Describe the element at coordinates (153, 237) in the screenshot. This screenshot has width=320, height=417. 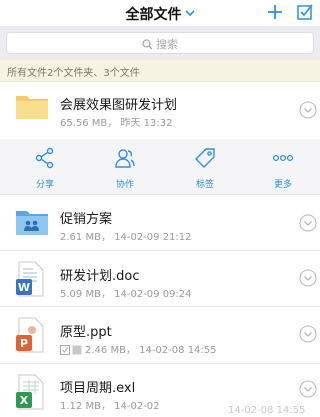
I see `file-date: 14-02-09 21:12` at that location.